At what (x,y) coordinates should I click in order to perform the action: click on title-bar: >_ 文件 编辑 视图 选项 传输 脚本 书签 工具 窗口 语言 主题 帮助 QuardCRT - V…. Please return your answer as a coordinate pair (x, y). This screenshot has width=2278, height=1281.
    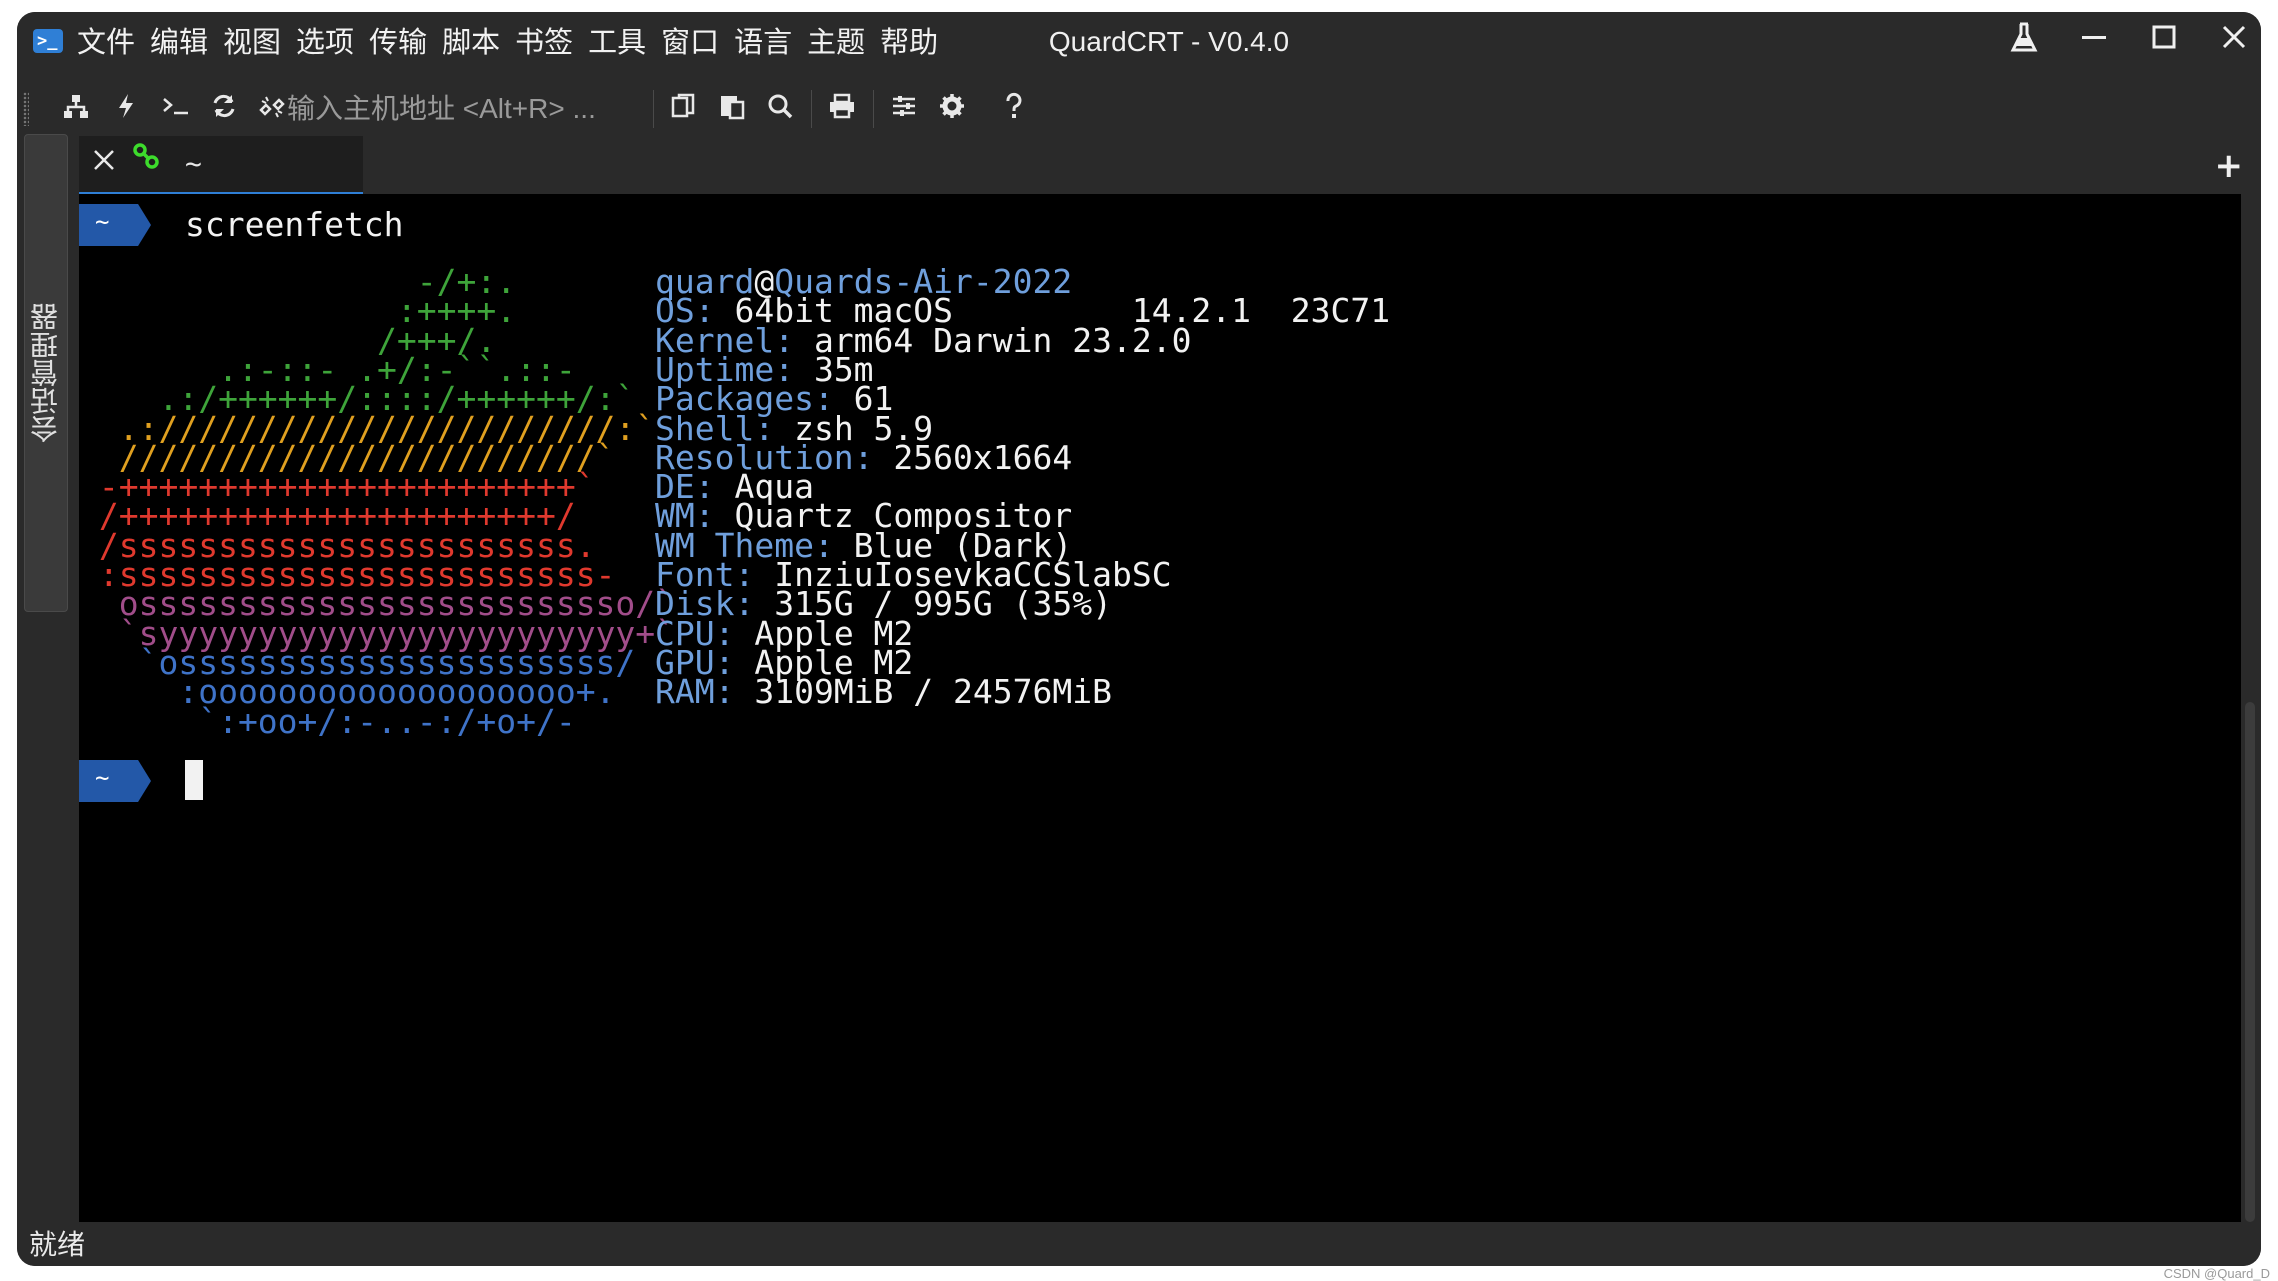
    Looking at the image, I should click on (1139, 42).